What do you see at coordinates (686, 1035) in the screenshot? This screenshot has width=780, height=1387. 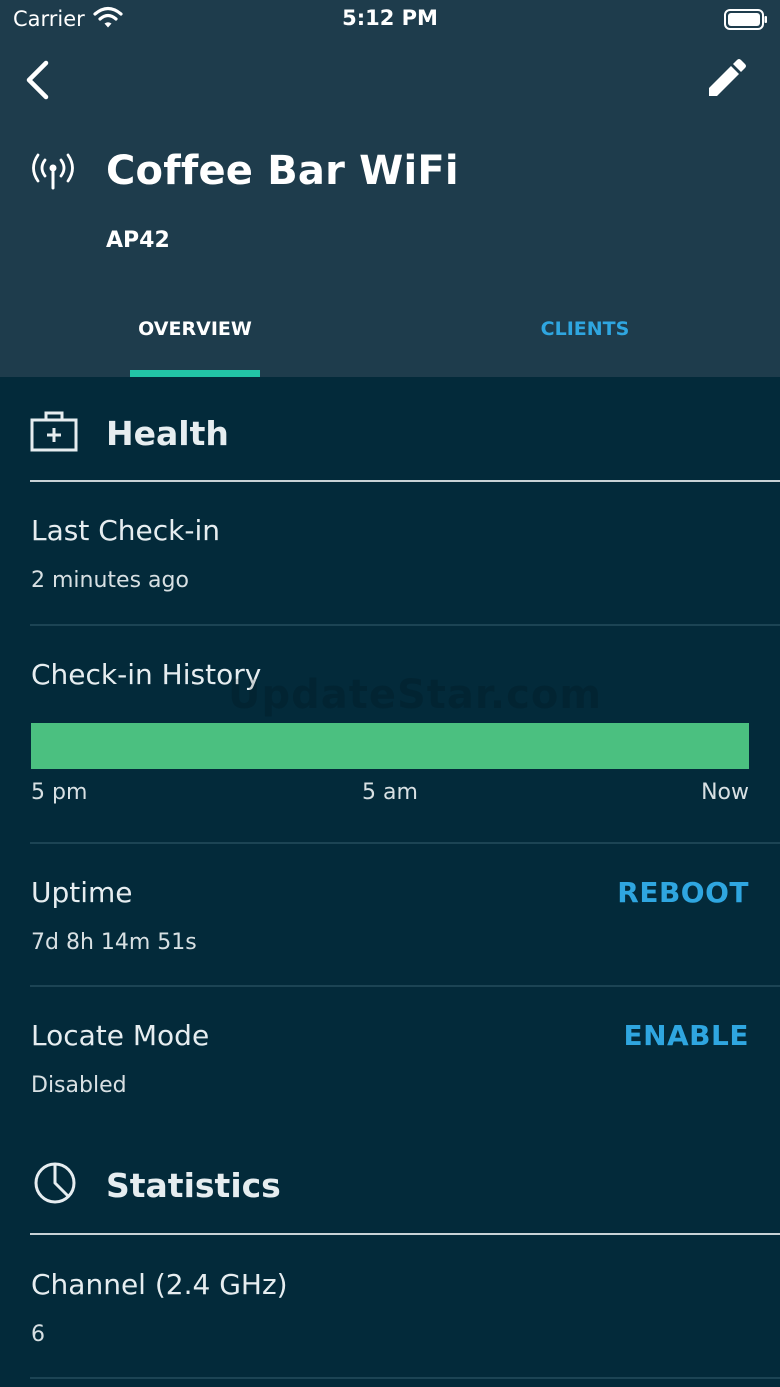 I see `enable-locate-button: ENABLE` at bounding box center [686, 1035].